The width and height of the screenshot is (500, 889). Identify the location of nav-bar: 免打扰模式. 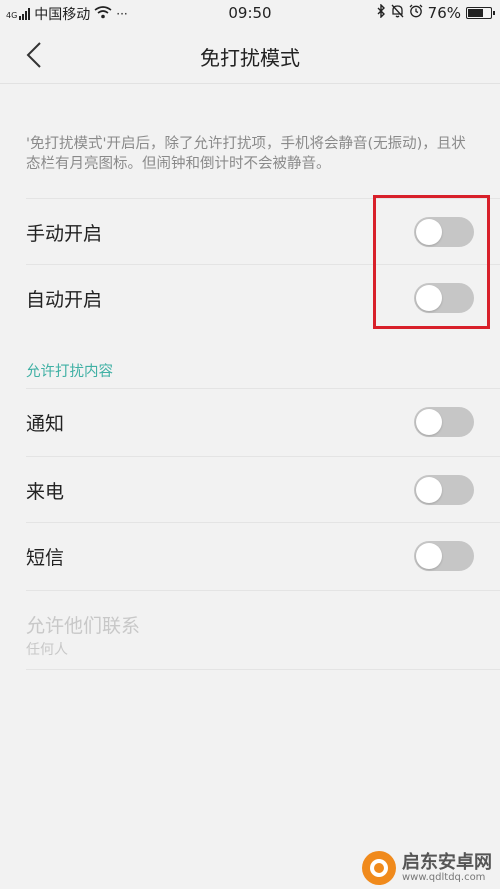
(250, 56).